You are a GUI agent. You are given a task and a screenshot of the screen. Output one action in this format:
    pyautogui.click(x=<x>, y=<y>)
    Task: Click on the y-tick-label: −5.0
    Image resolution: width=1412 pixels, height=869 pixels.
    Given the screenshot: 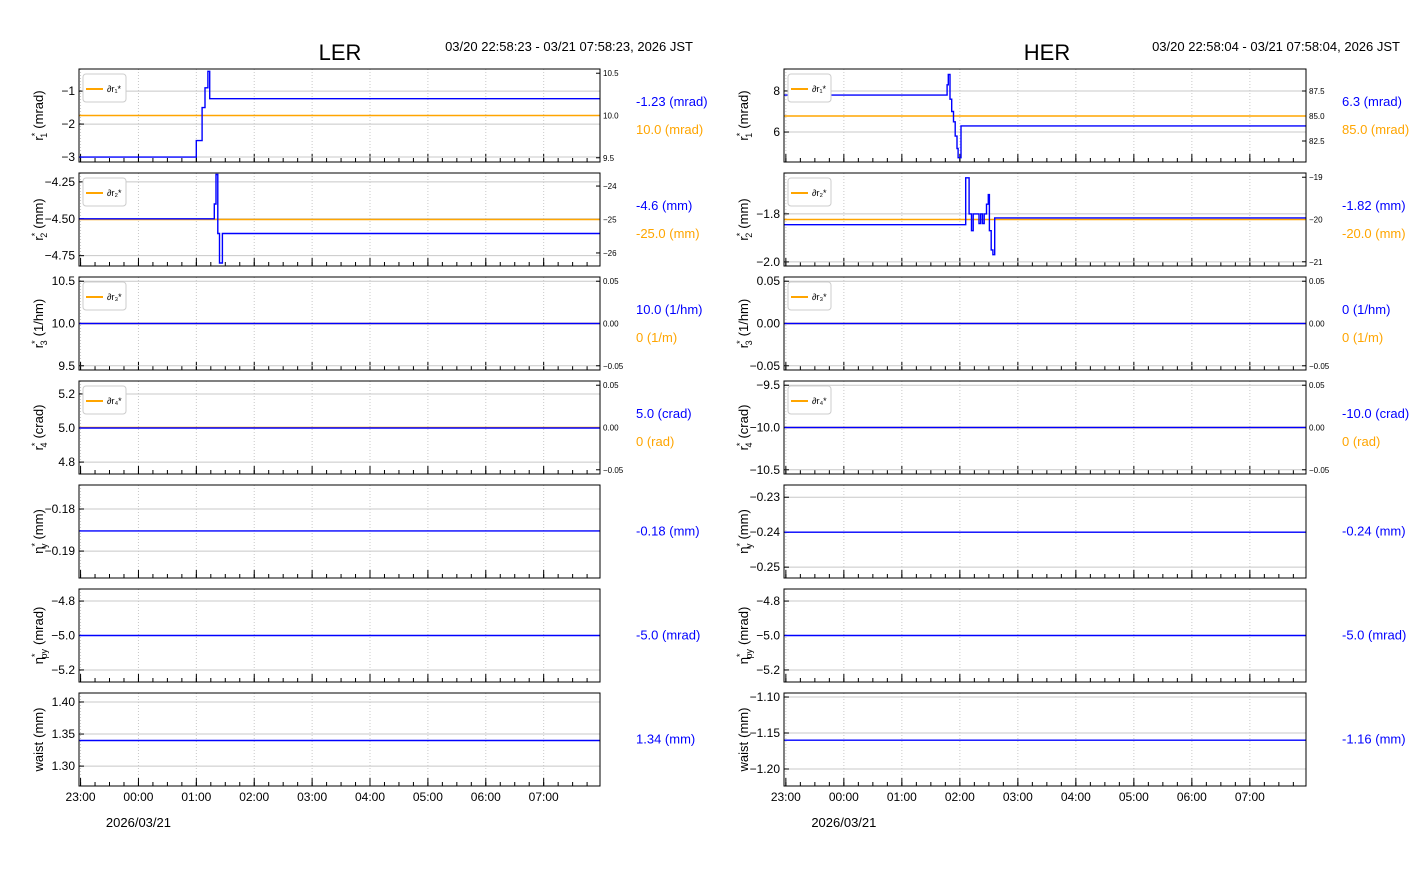 What is the action you would take?
    pyautogui.click(x=63, y=636)
    